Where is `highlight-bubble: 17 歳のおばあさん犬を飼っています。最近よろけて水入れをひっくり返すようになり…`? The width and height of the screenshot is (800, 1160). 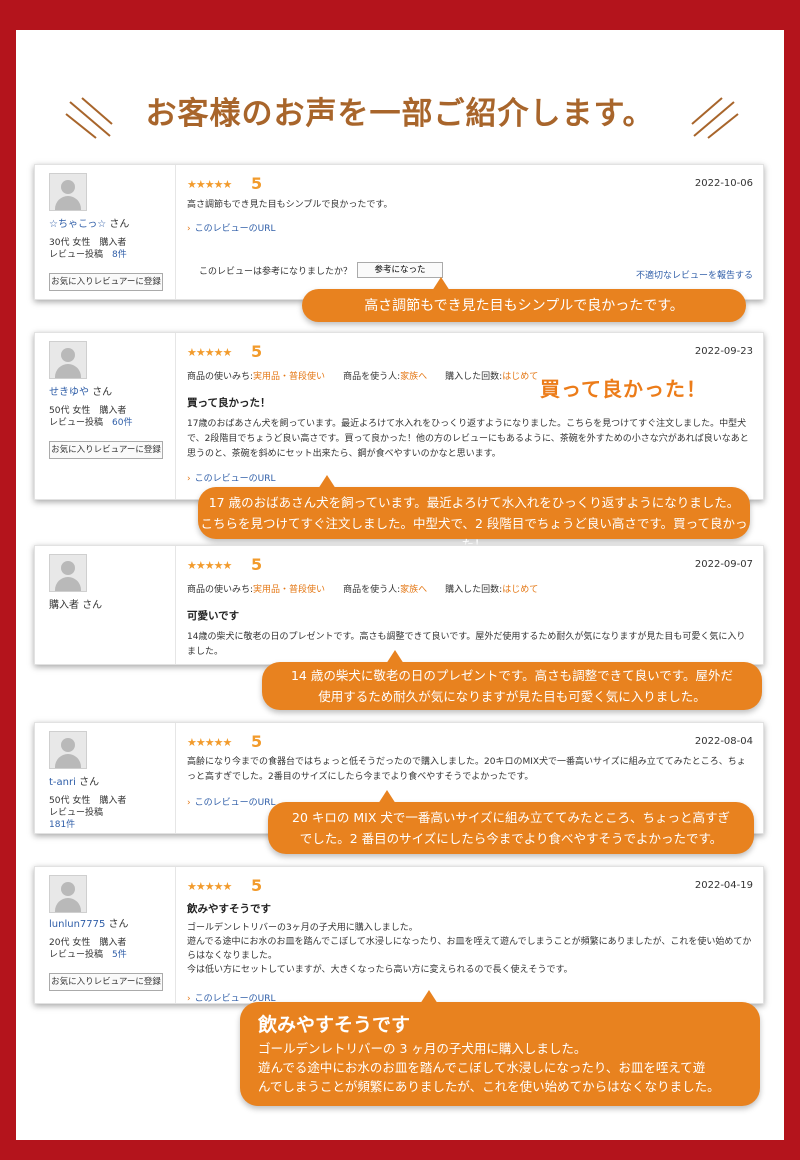 highlight-bubble: 17 歳のおばあさん犬を飼っています。最近よろけて水入れをひっくり返すようになり… is located at coordinates (474, 513).